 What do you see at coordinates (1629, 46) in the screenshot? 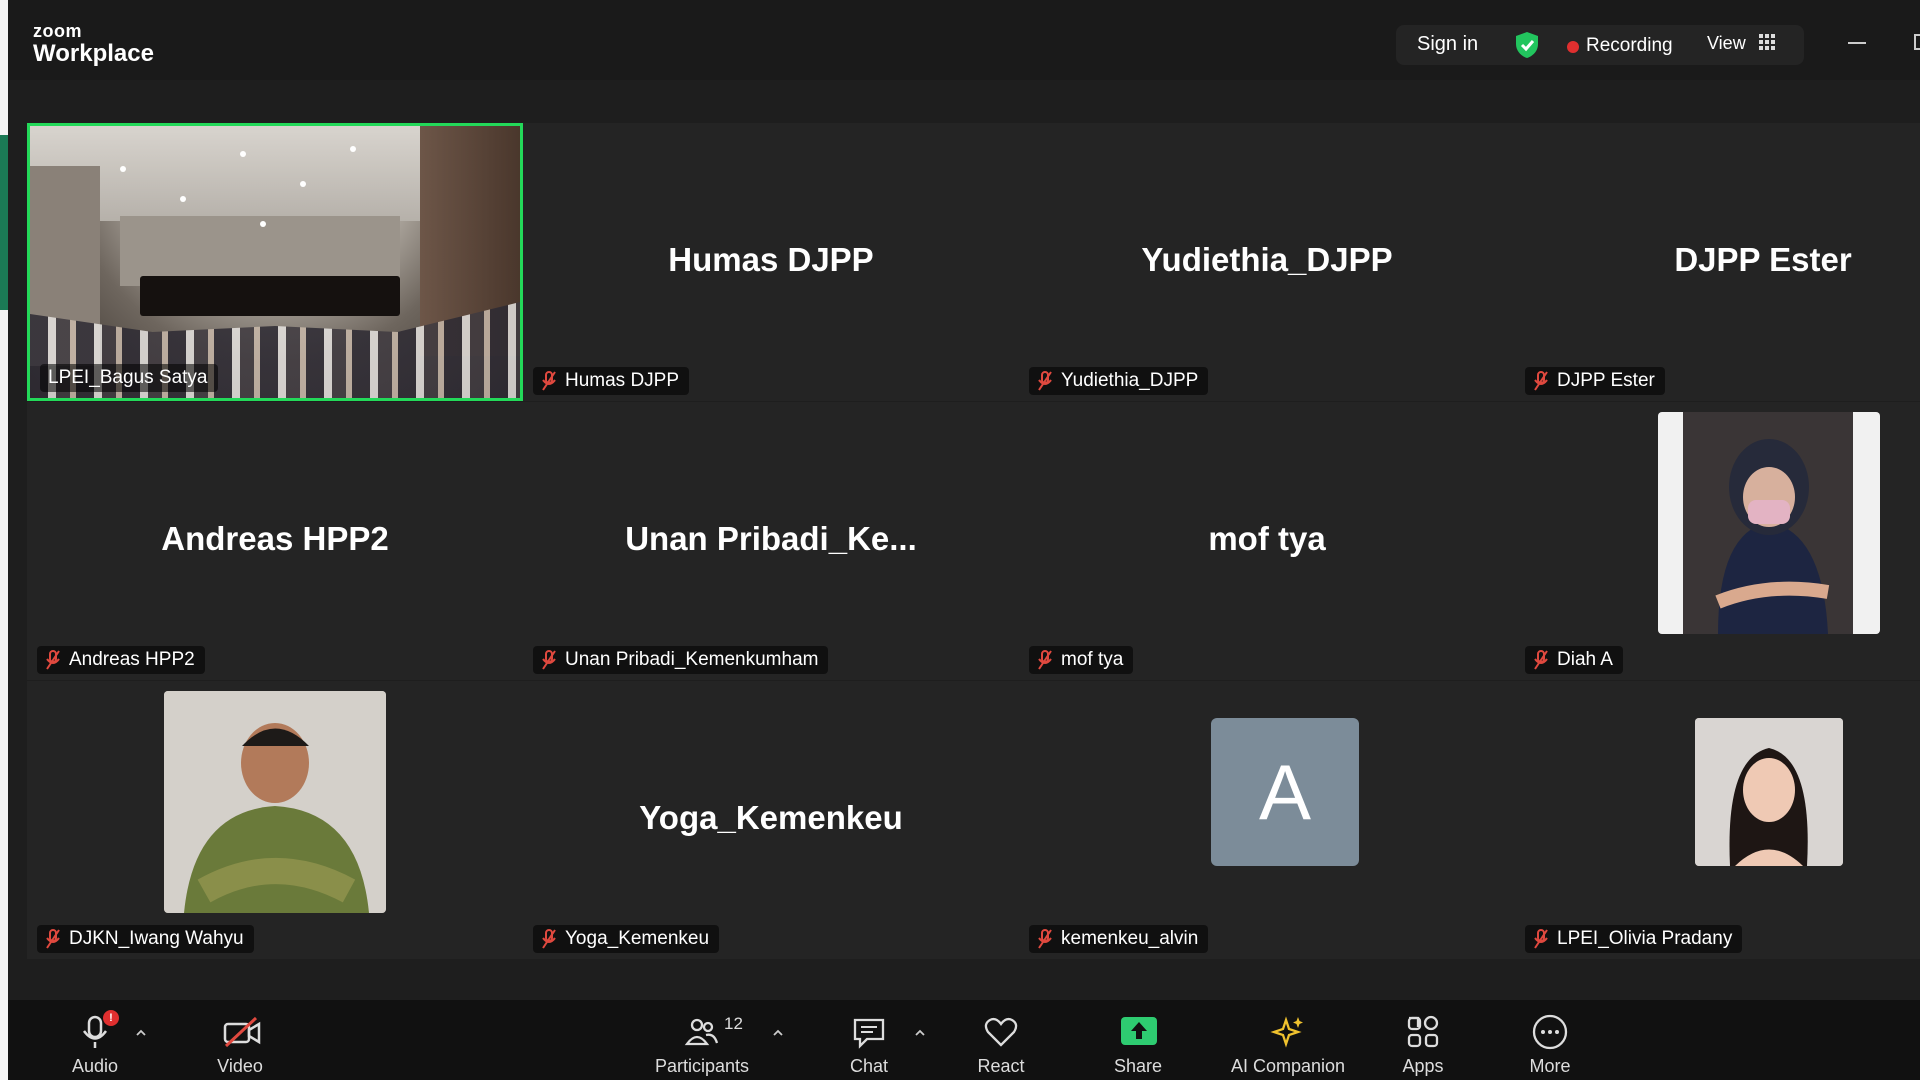
I see `recording-indicator: Recording` at bounding box center [1629, 46].